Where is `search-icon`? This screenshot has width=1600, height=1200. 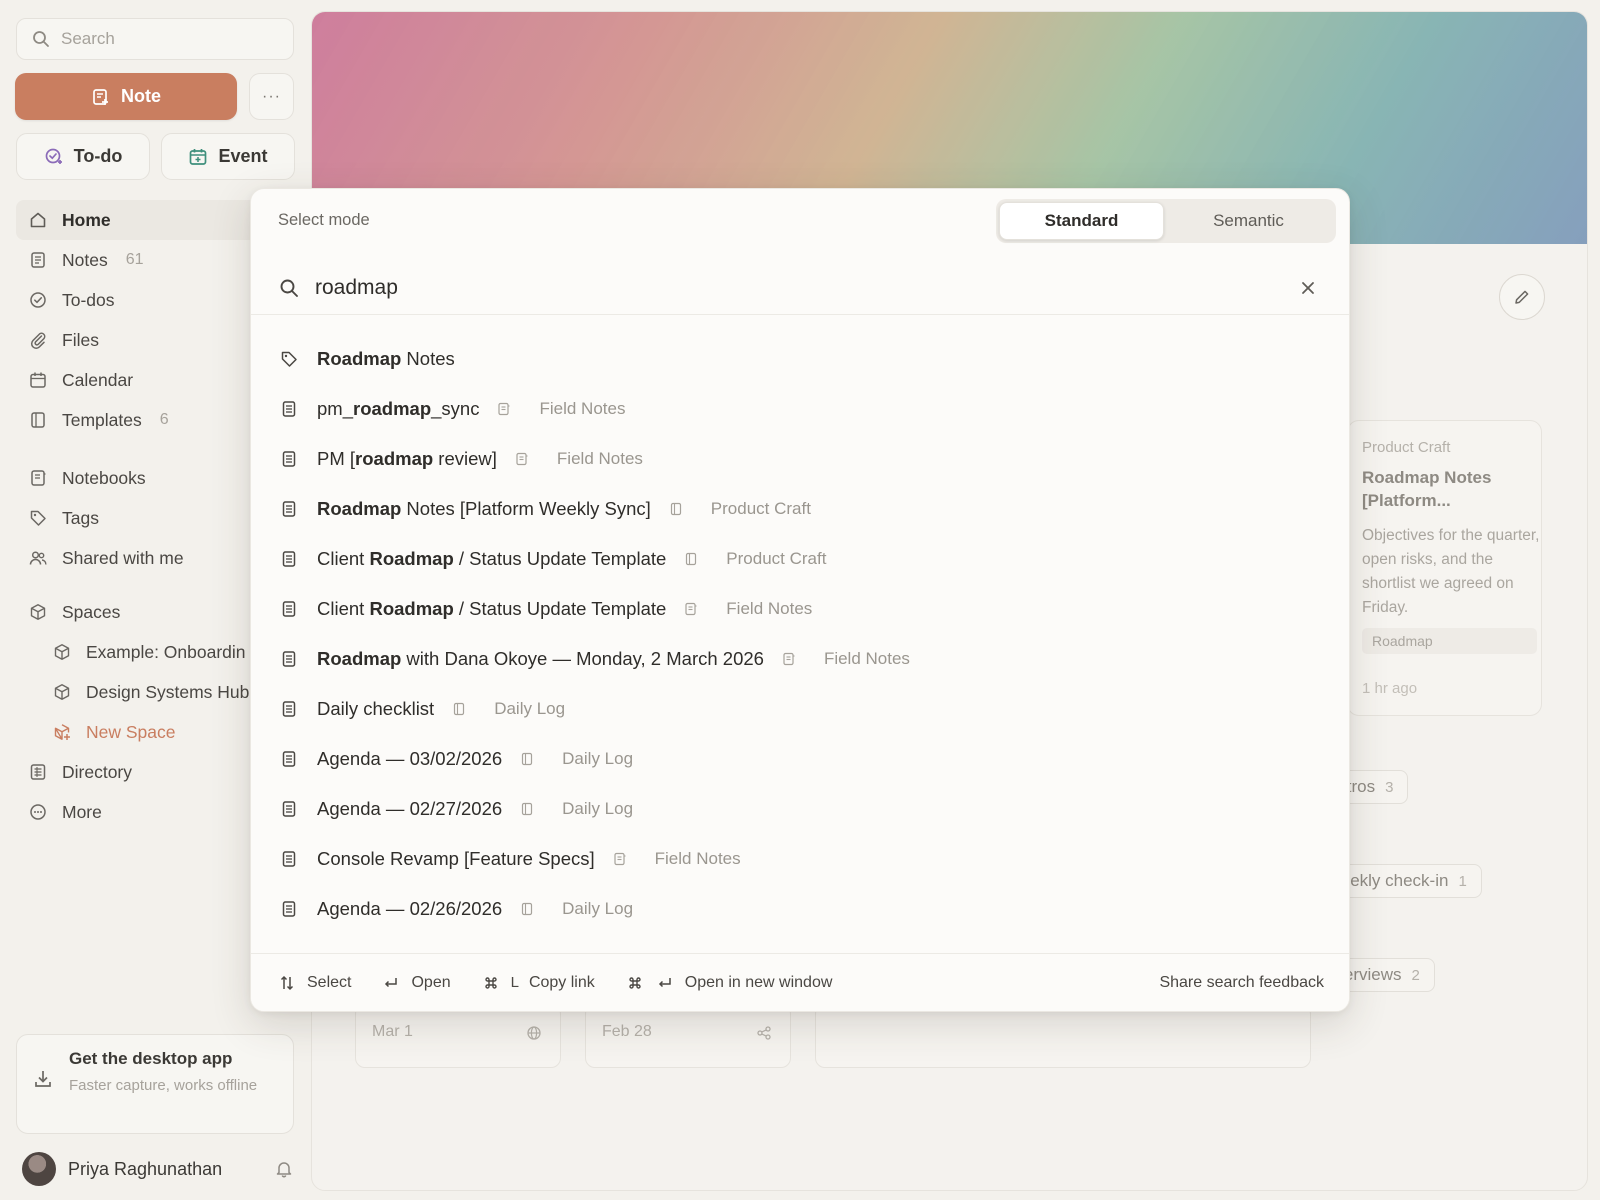 search-icon is located at coordinates (41, 39).